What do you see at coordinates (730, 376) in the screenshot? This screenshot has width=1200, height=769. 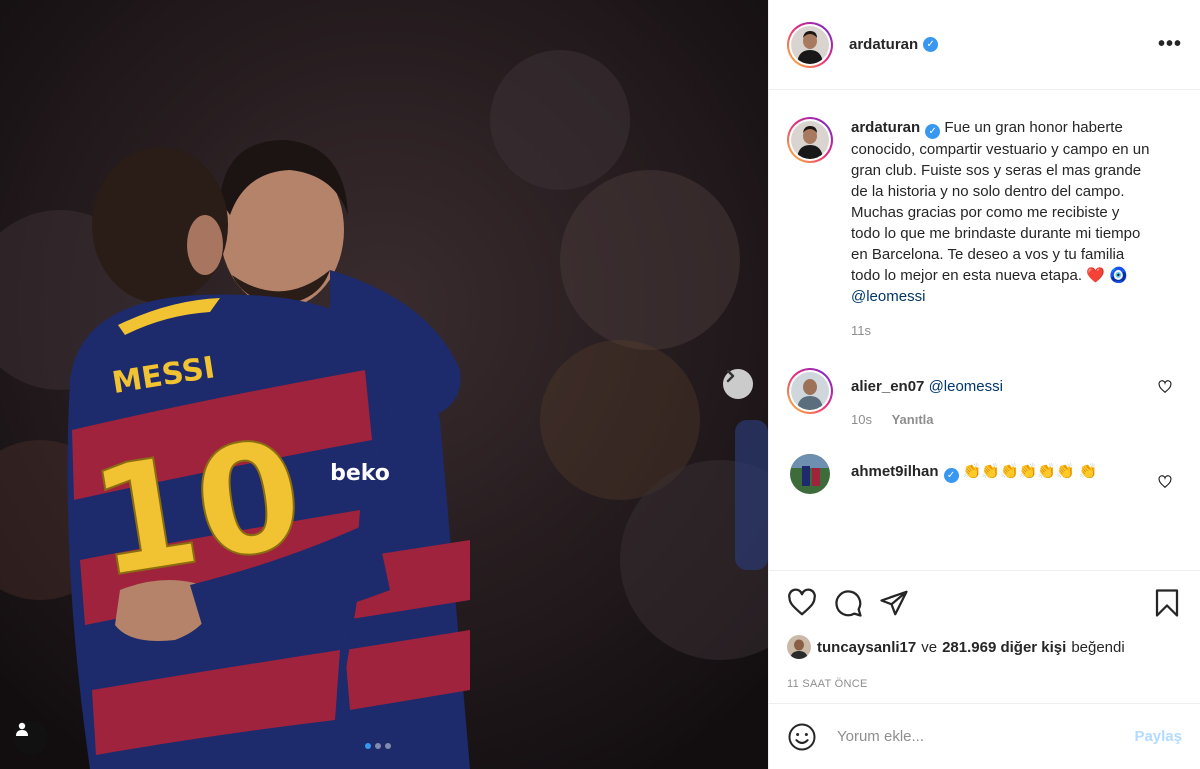 I see `chevron-right-icon` at bounding box center [730, 376].